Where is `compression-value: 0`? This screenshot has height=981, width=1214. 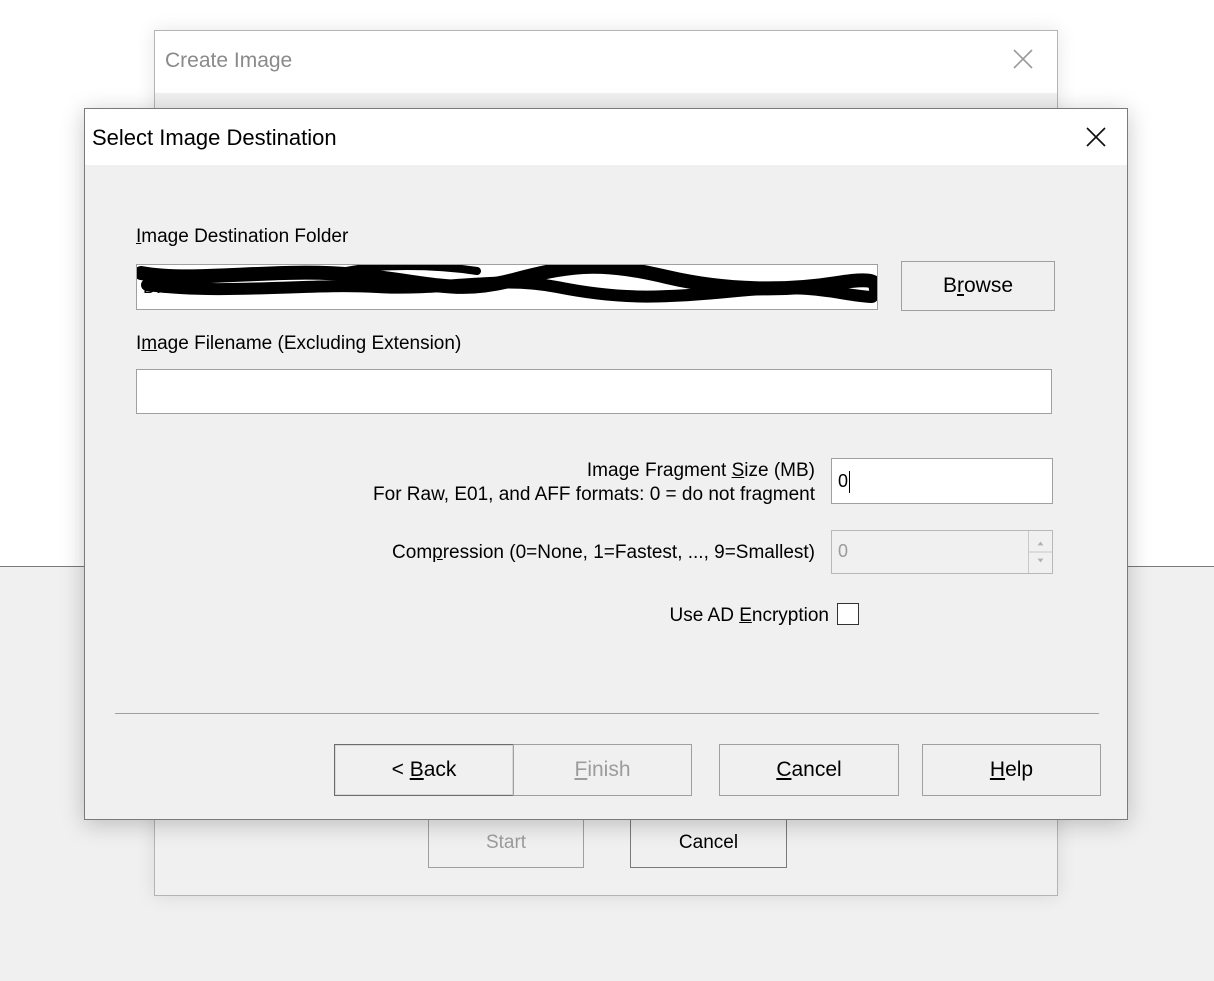 compression-value: 0 is located at coordinates (843, 551).